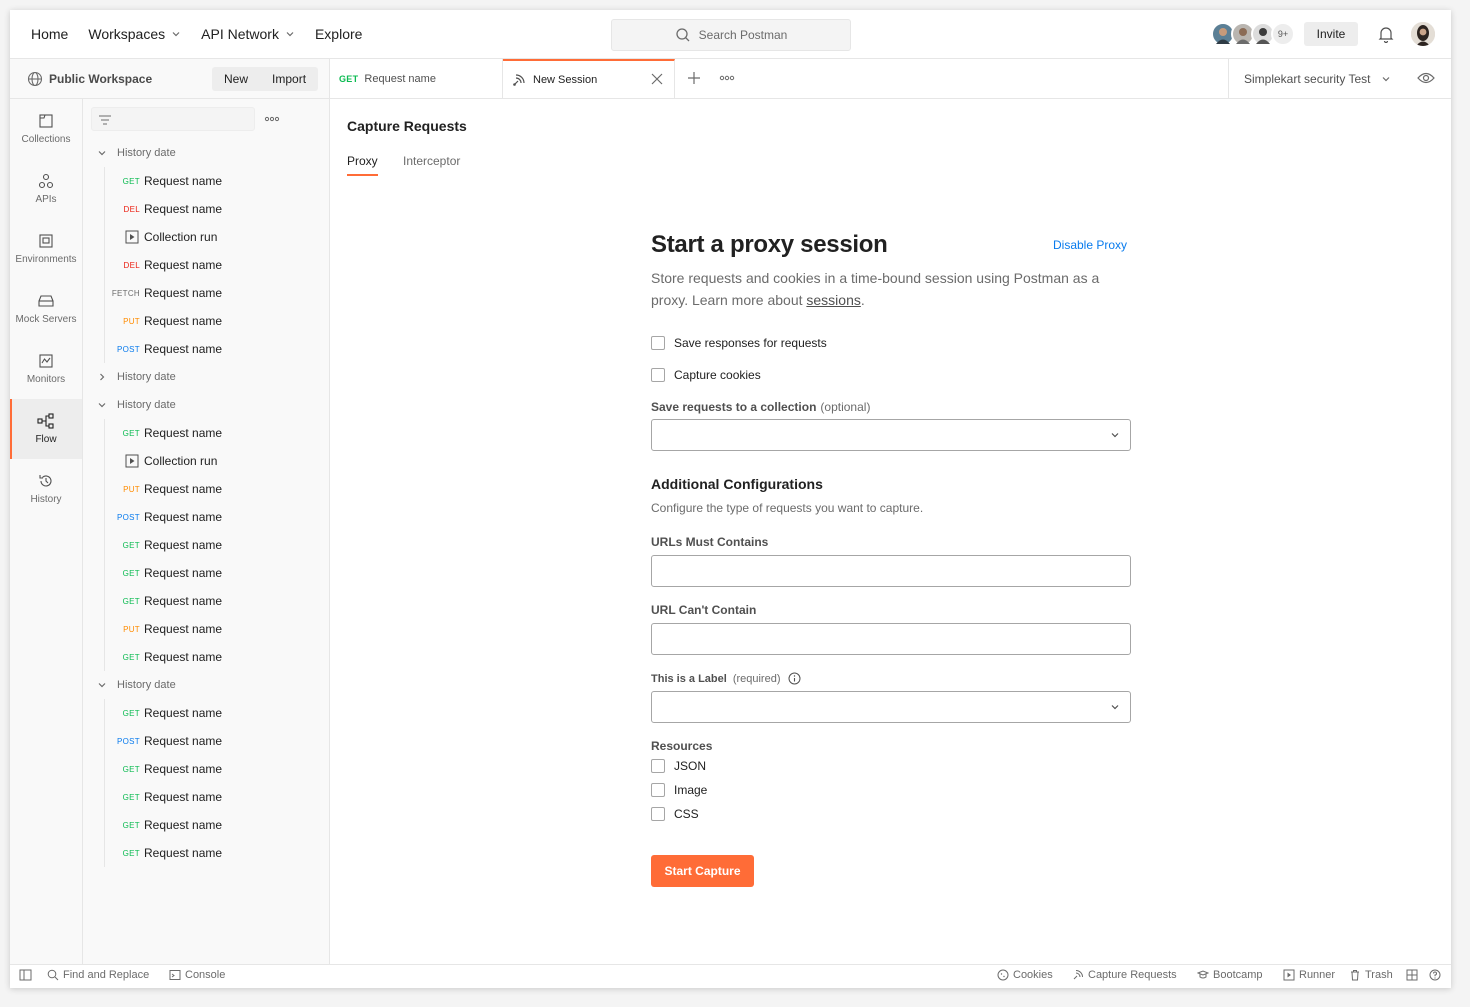 The height and width of the screenshot is (1007, 1470). I want to click on sidebar-item-apis: APIs, so click(46, 189).